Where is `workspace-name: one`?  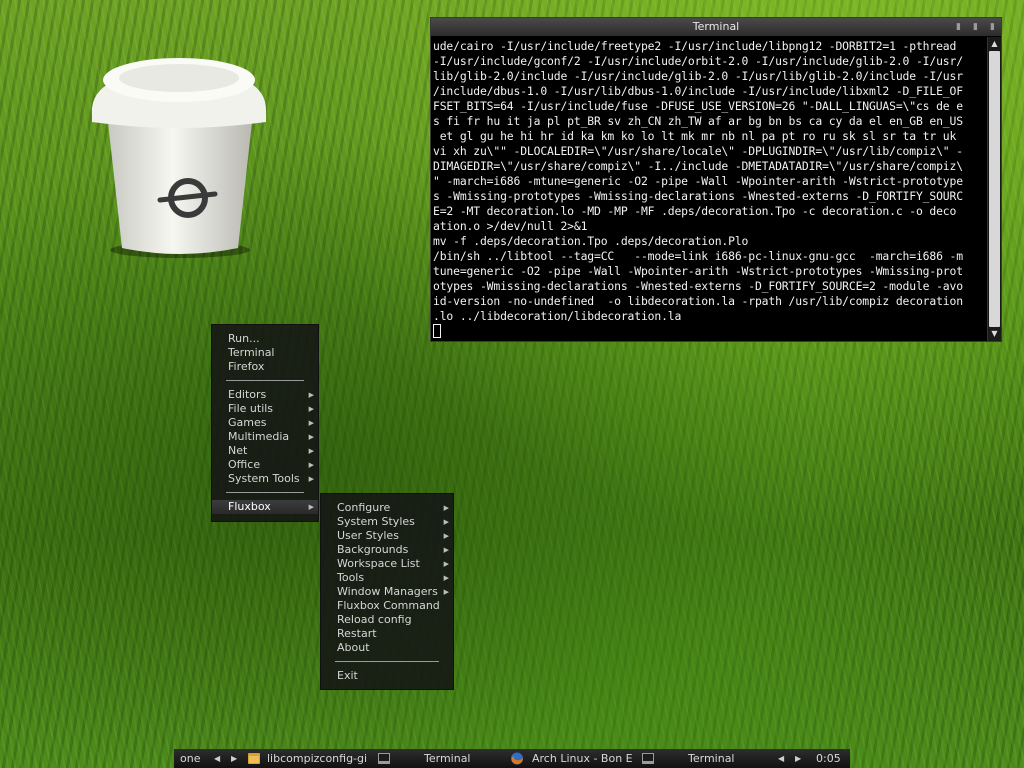
workspace-name: one is located at coordinates (193, 758).